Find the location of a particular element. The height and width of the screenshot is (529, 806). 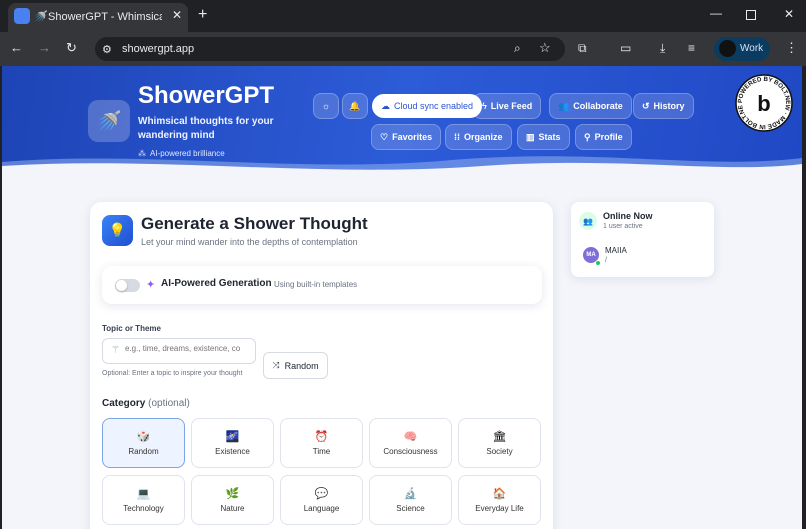

shower-logo-icon: 🚿 is located at coordinates (109, 121).